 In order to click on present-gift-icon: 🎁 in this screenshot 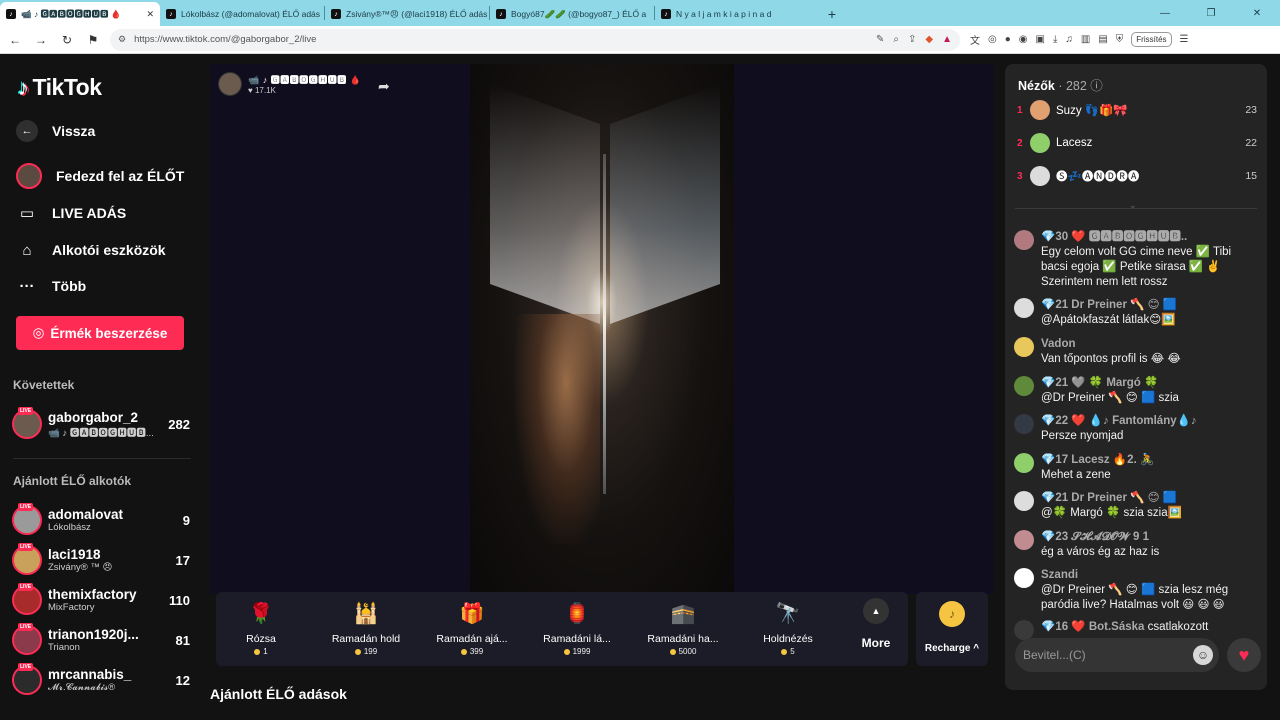, I will do `click(472, 613)`.